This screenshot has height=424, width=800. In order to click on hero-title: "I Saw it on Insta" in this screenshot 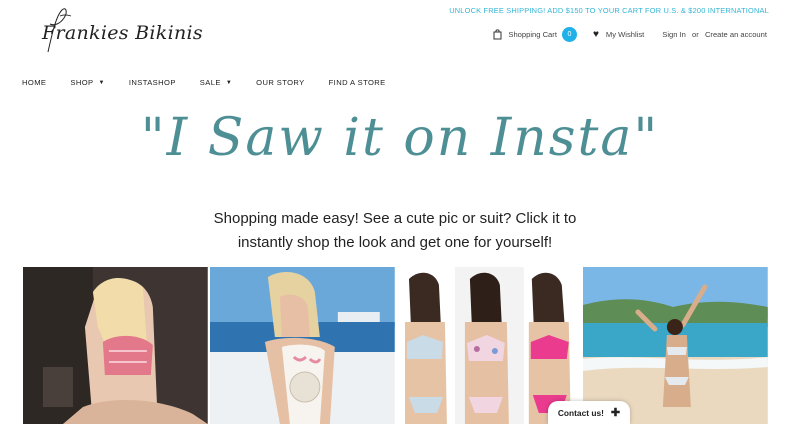, I will do `click(400, 138)`.